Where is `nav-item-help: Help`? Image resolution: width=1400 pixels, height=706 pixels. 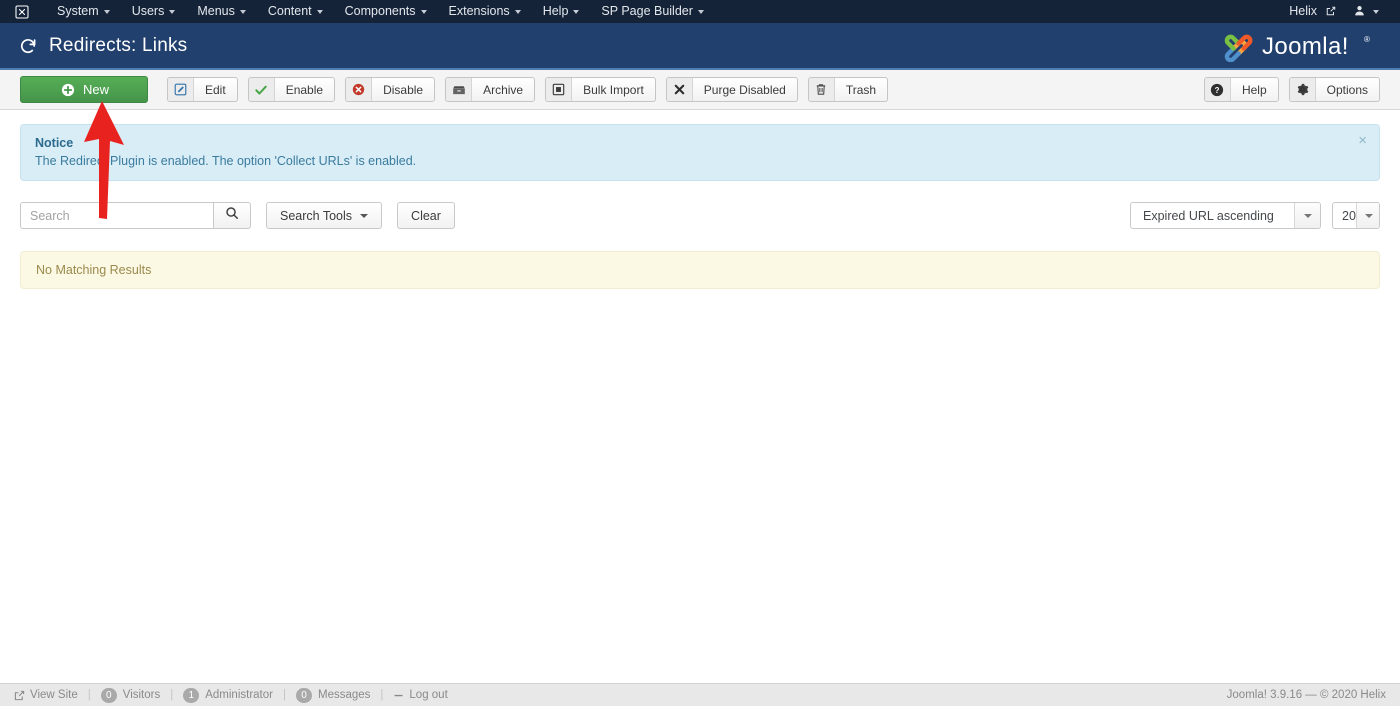 nav-item-help: Help is located at coordinates (561, 11).